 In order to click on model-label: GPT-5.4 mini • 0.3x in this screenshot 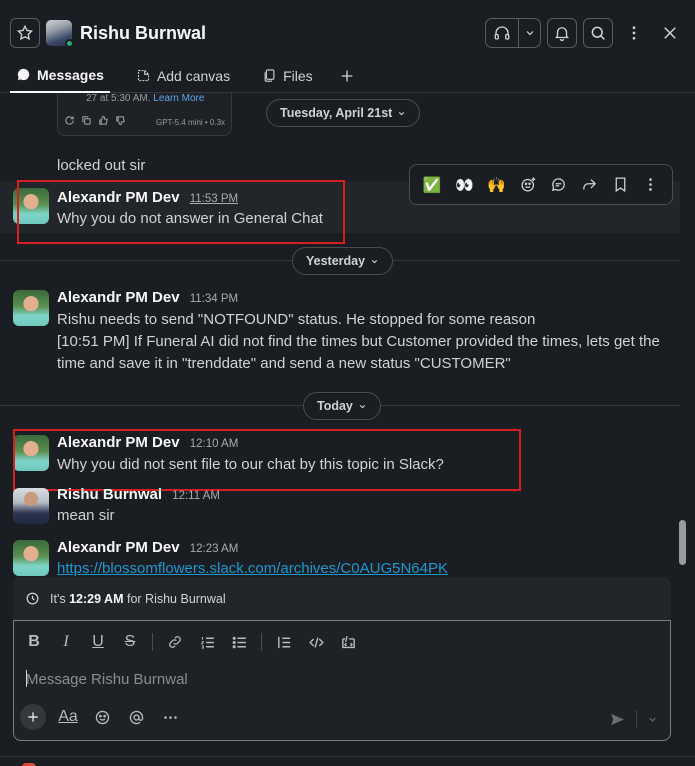, I will do `click(191, 122)`.